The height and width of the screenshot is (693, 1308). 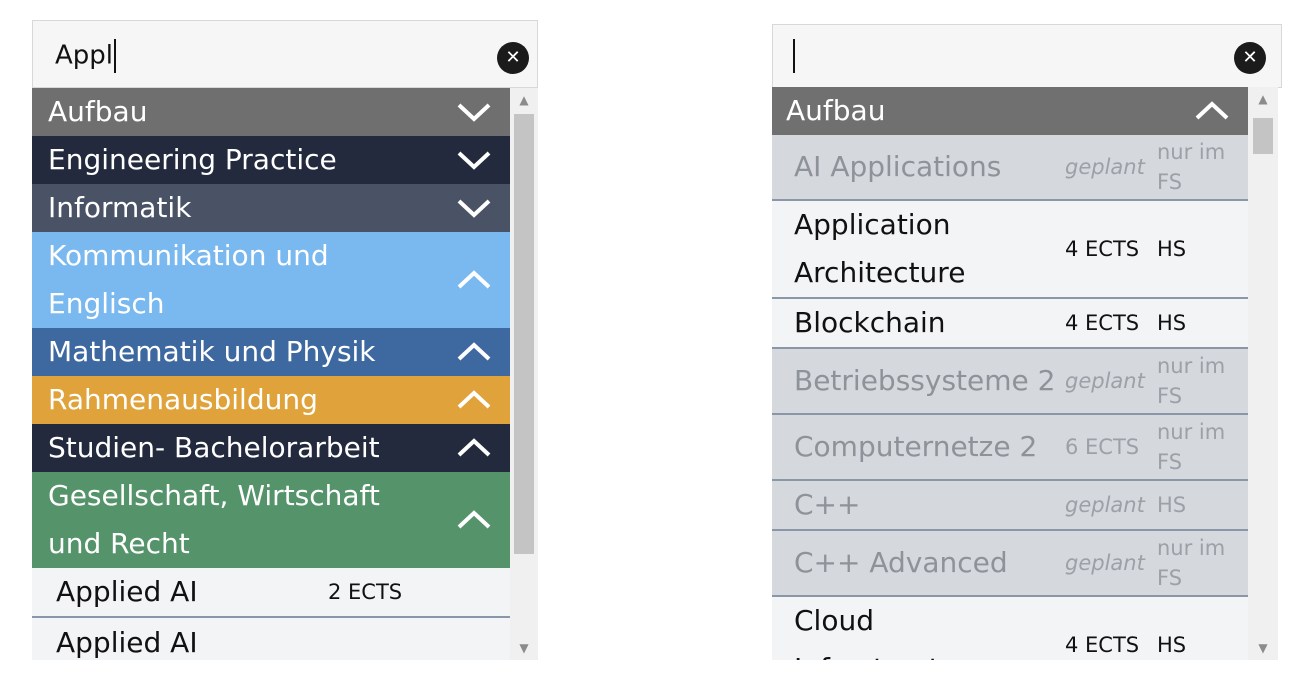 I want to click on list-item: Applied AI 2 ECTS, so click(x=271, y=593).